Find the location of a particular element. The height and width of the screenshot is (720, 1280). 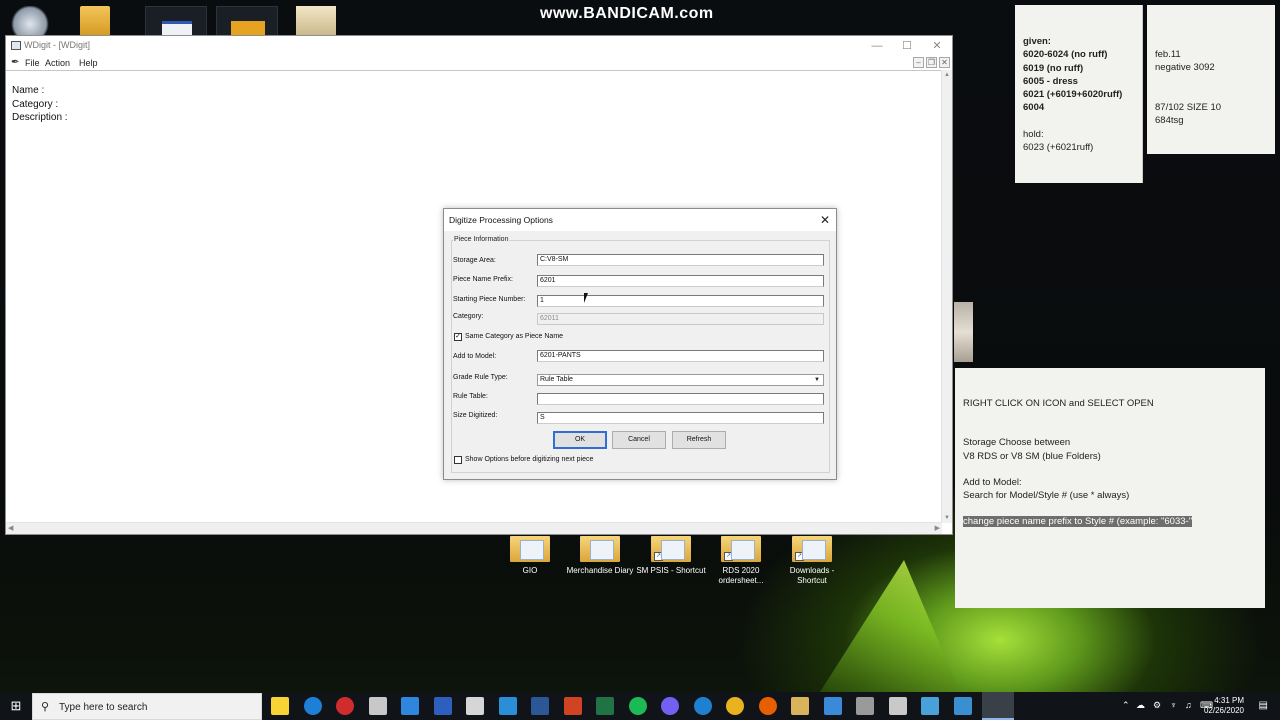

taskbar-clock: 4:31 PM 02/26/2020 is located at coordinates (1224, 706).